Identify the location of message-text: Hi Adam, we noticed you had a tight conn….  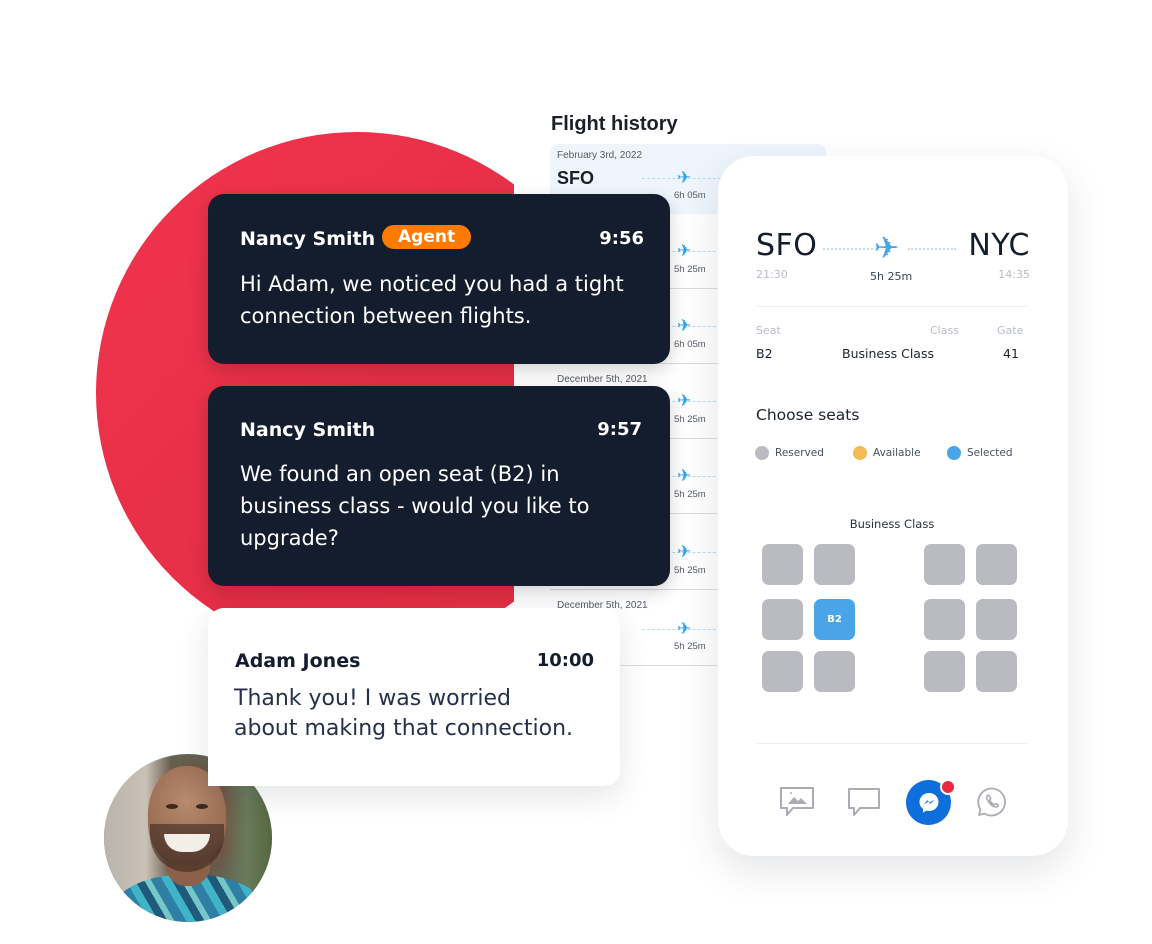
(432, 300).